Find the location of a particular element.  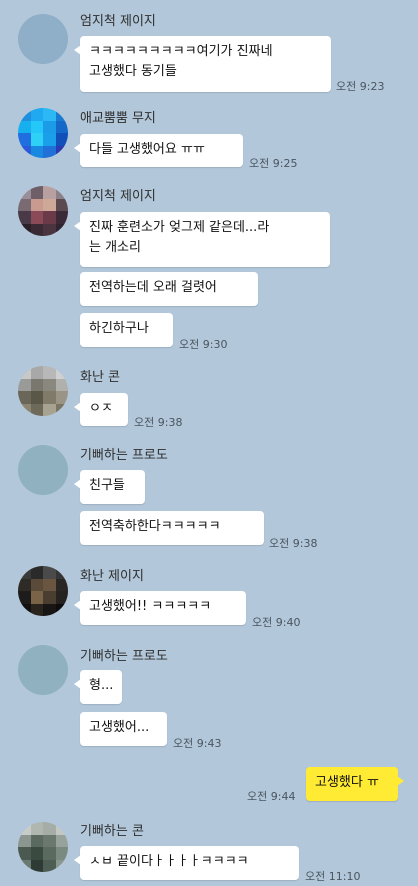

message-line: 전역하는데 오래 걸렷어 is located at coordinates (153, 287).